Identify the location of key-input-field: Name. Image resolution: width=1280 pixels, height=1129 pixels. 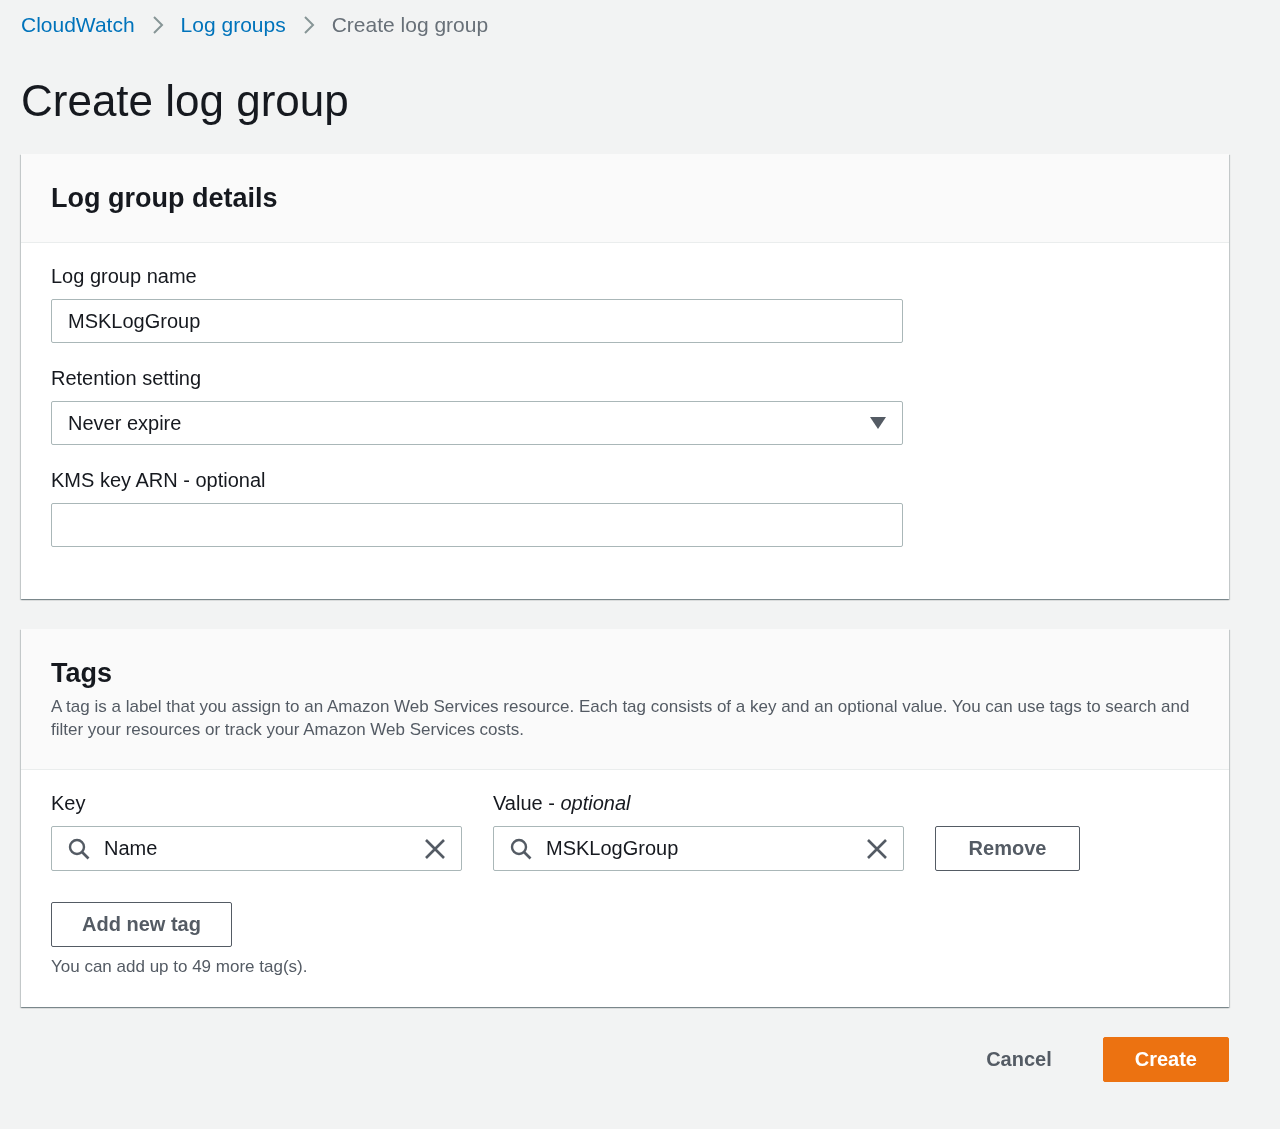
(256, 848).